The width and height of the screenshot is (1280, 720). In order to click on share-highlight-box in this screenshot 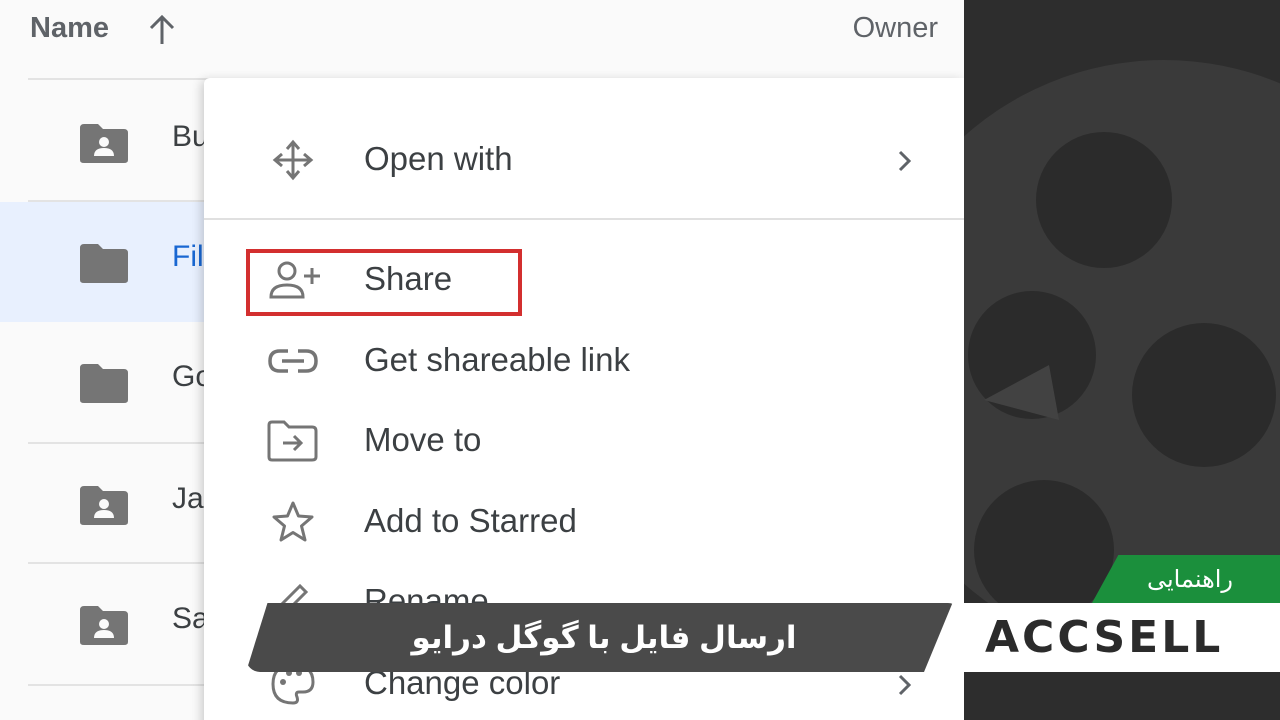, I will do `click(384, 282)`.